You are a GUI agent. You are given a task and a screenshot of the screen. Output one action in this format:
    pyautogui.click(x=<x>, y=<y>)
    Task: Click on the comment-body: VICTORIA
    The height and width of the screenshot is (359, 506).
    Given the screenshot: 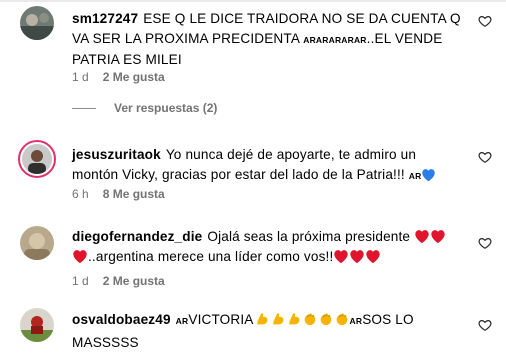 What is the action you would take?
    pyautogui.click(x=221, y=319)
    